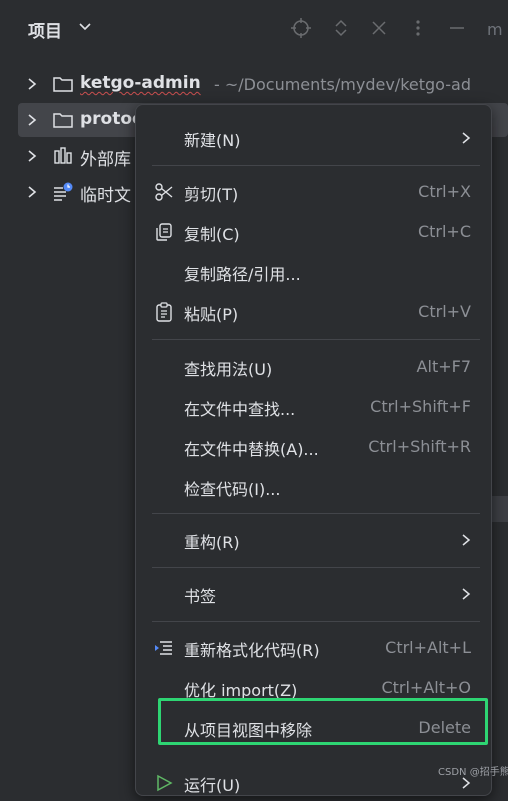 The height and width of the screenshot is (801, 508). Describe the element at coordinates (313, 540) in the screenshot. I see `menu-item-refactor: 重构(R)` at that location.